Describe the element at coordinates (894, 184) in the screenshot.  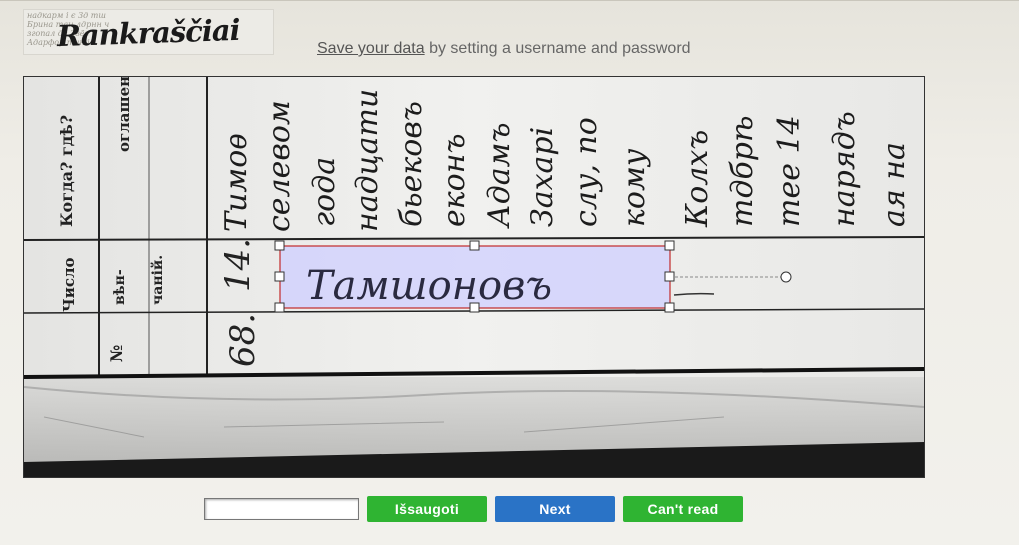
I see `handwriting-col-15: ая на` at that location.